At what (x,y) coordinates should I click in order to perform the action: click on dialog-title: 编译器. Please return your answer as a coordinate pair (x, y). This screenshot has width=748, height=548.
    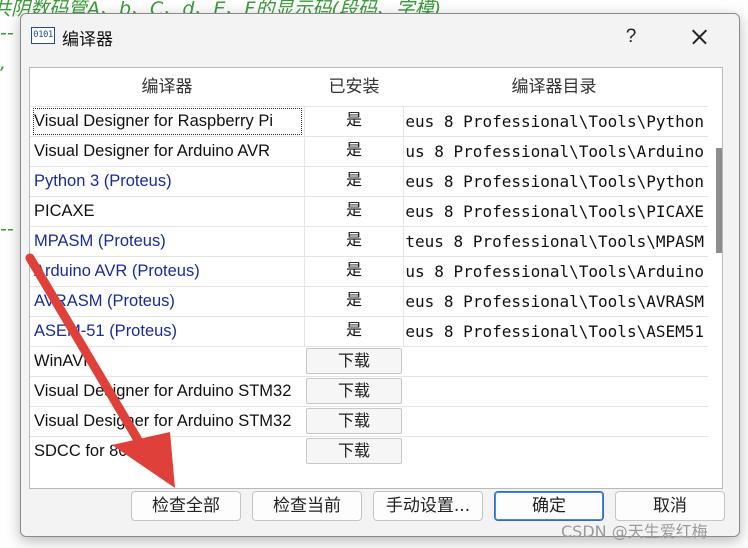
    Looking at the image, I should click on (87, 40).